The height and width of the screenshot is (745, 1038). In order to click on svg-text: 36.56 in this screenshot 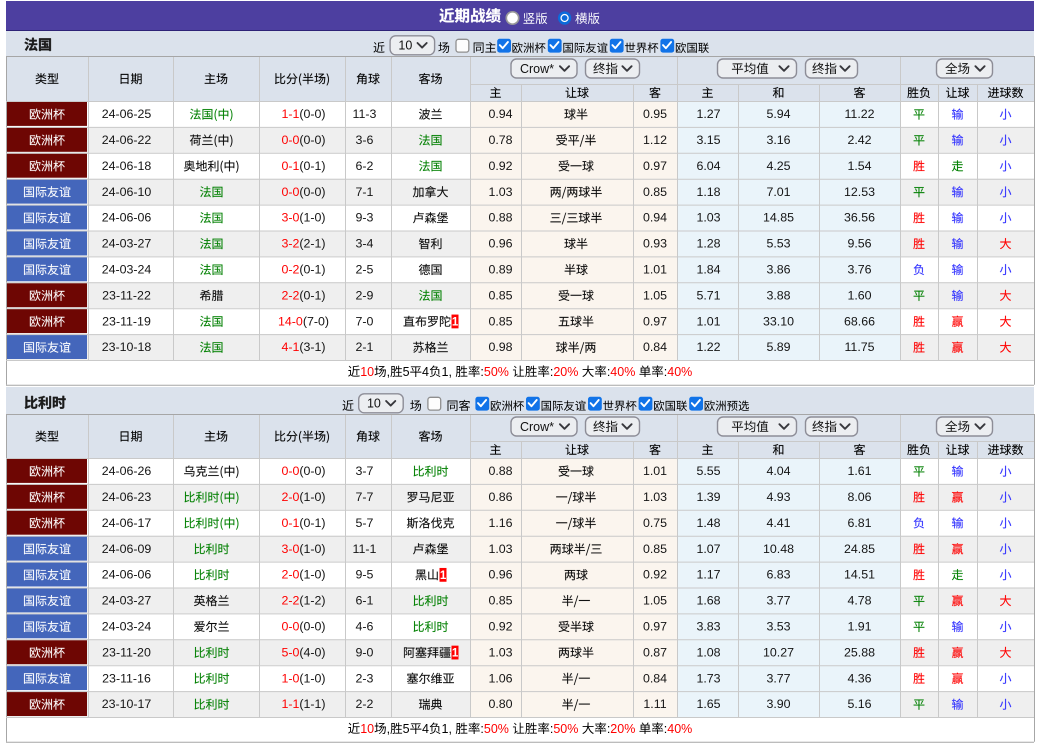, I will do `click(859, 218)`.